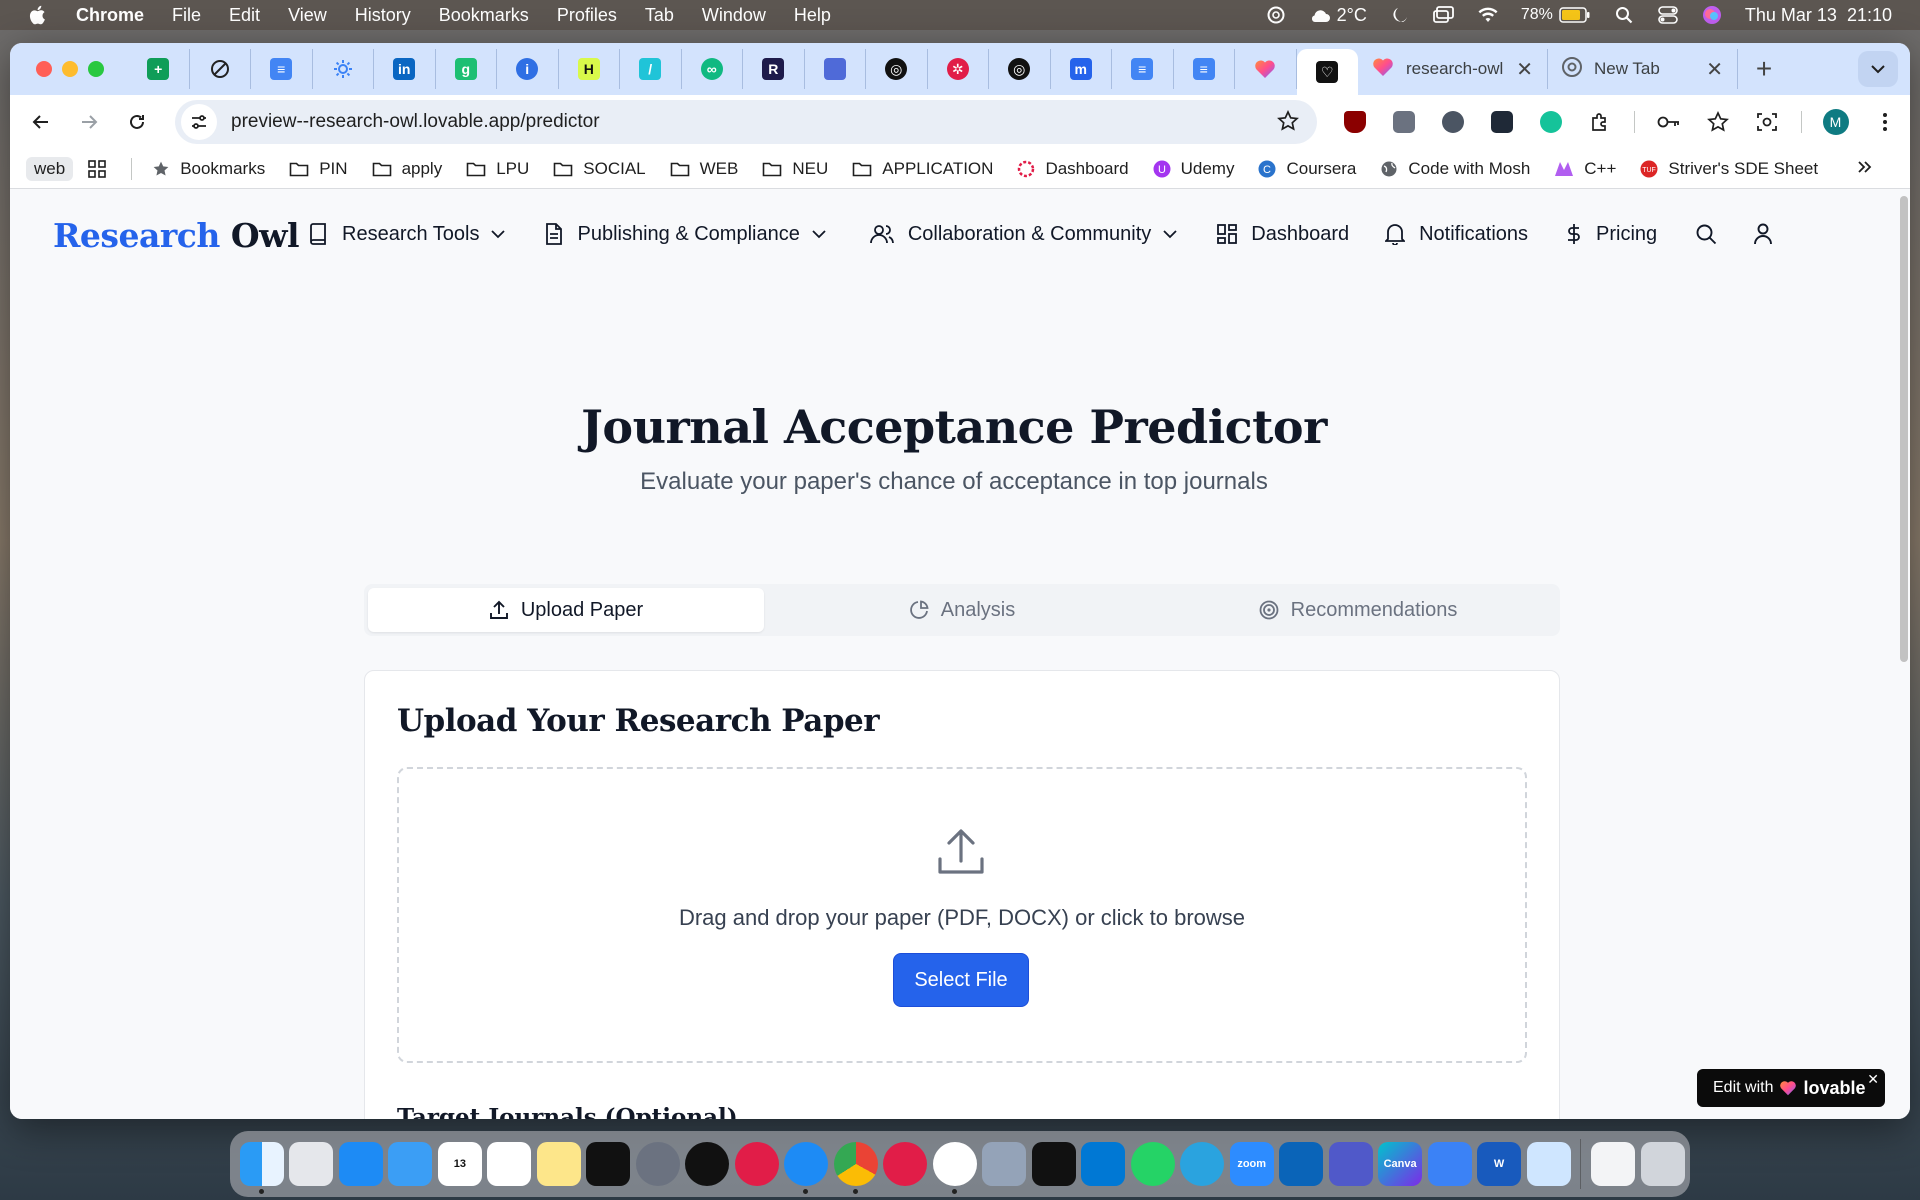  Describe the element at coordinates (44, 69) in the screenshot. I see `close-window-button` at that location.